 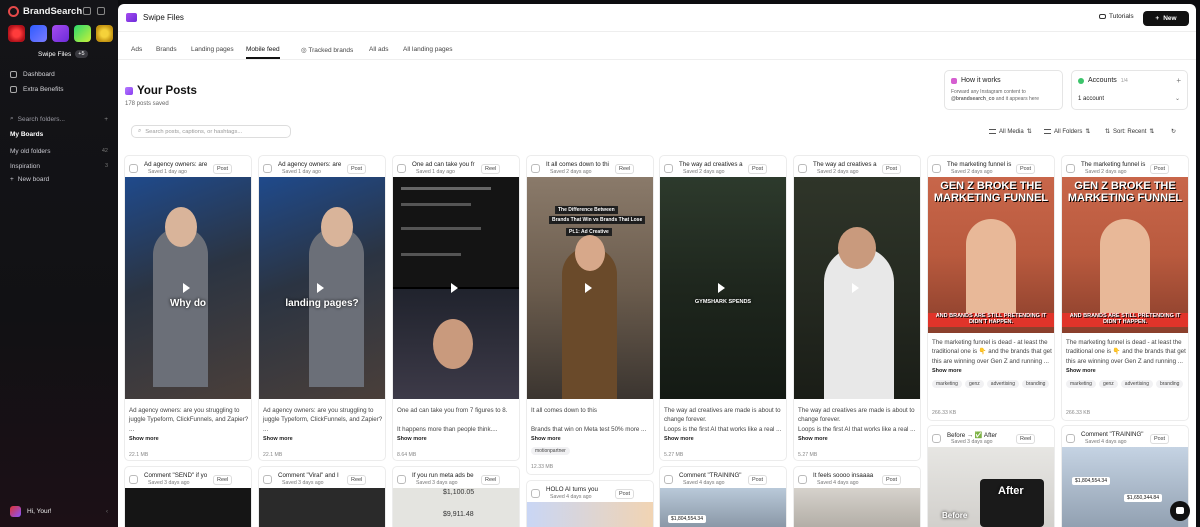 I want to click on tab-tracked-label: Tracked brands, so click(x=331, y=50).